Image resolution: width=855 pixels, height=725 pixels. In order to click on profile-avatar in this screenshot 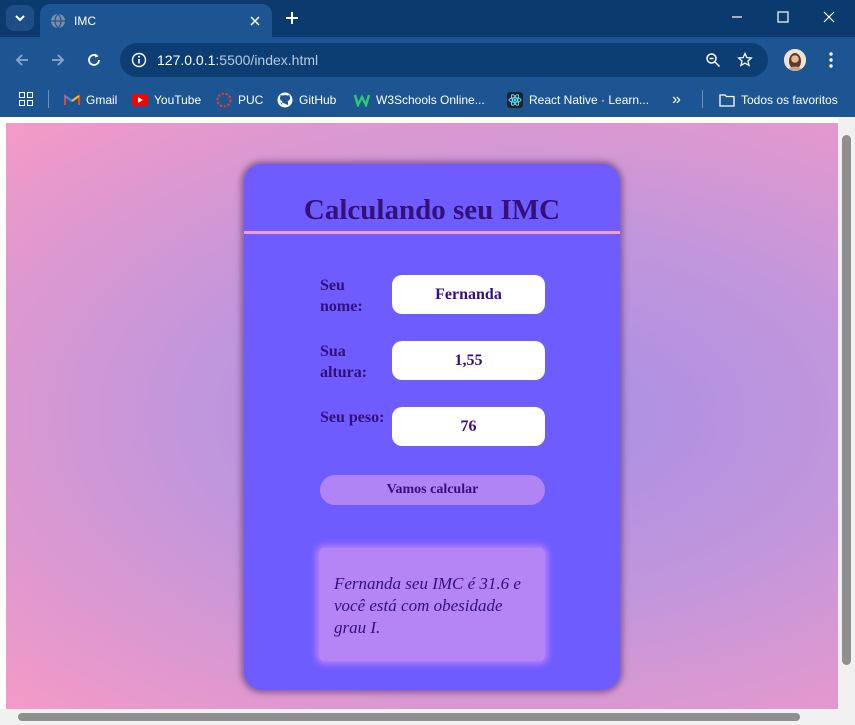, I will do `click(795, 60)`.